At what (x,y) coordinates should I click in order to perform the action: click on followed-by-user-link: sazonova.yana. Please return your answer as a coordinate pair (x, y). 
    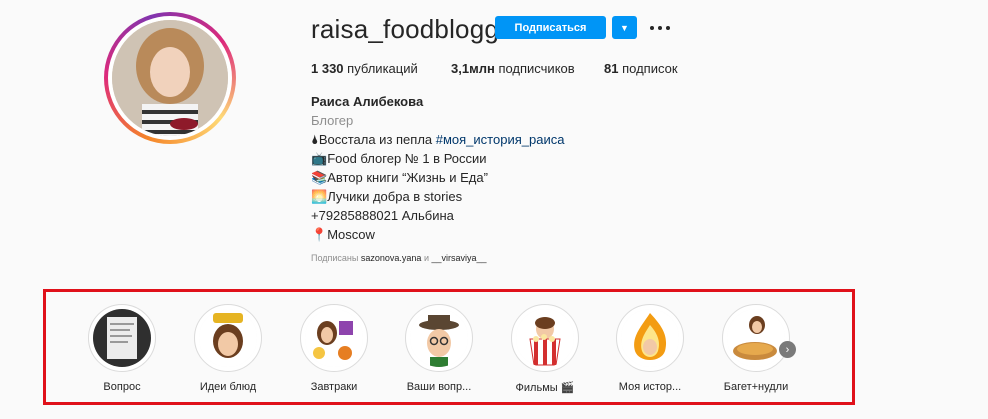
    Looking at the image, I should click on (391, 258).